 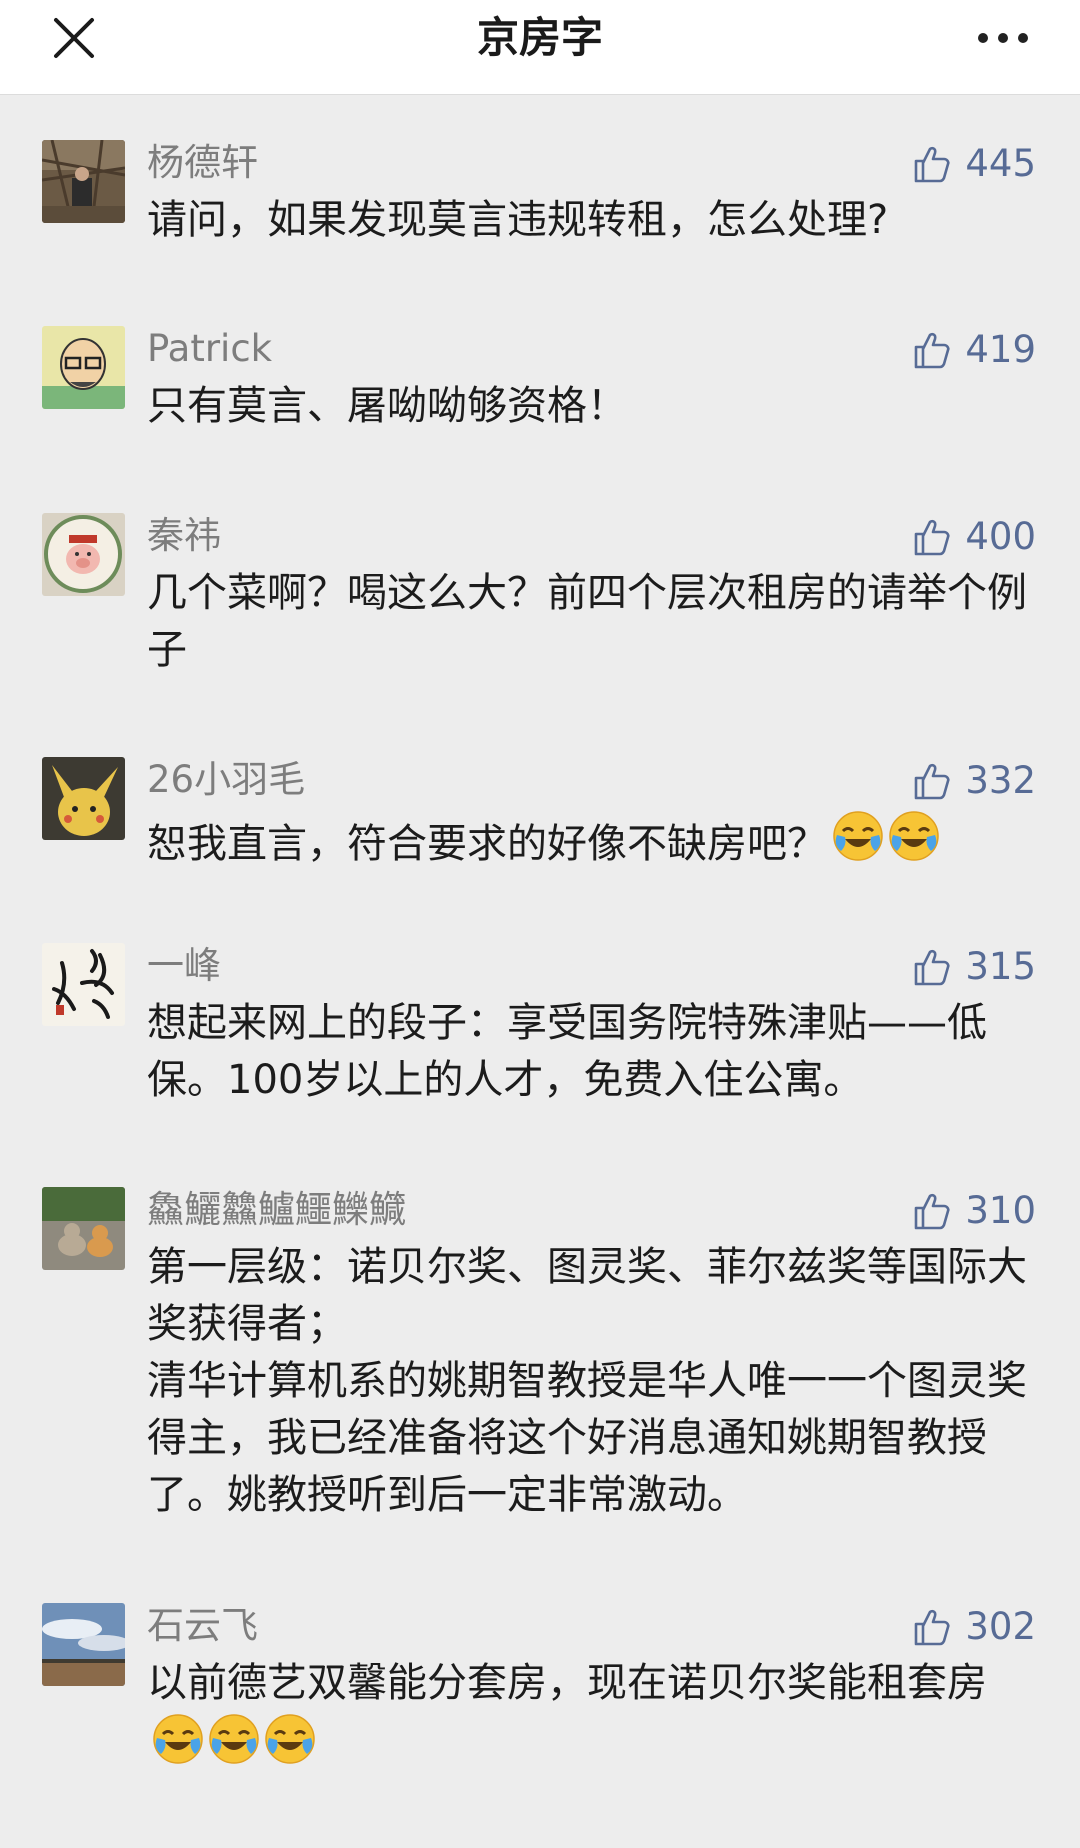 I want to click on like-count: 400, so click(x=1000, y=536).